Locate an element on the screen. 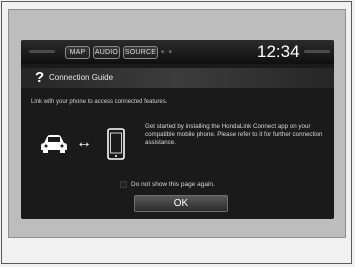 The height and width of the screenshot is (267, 355). top-bar-right-decoration is located at coordinates (317, 51).